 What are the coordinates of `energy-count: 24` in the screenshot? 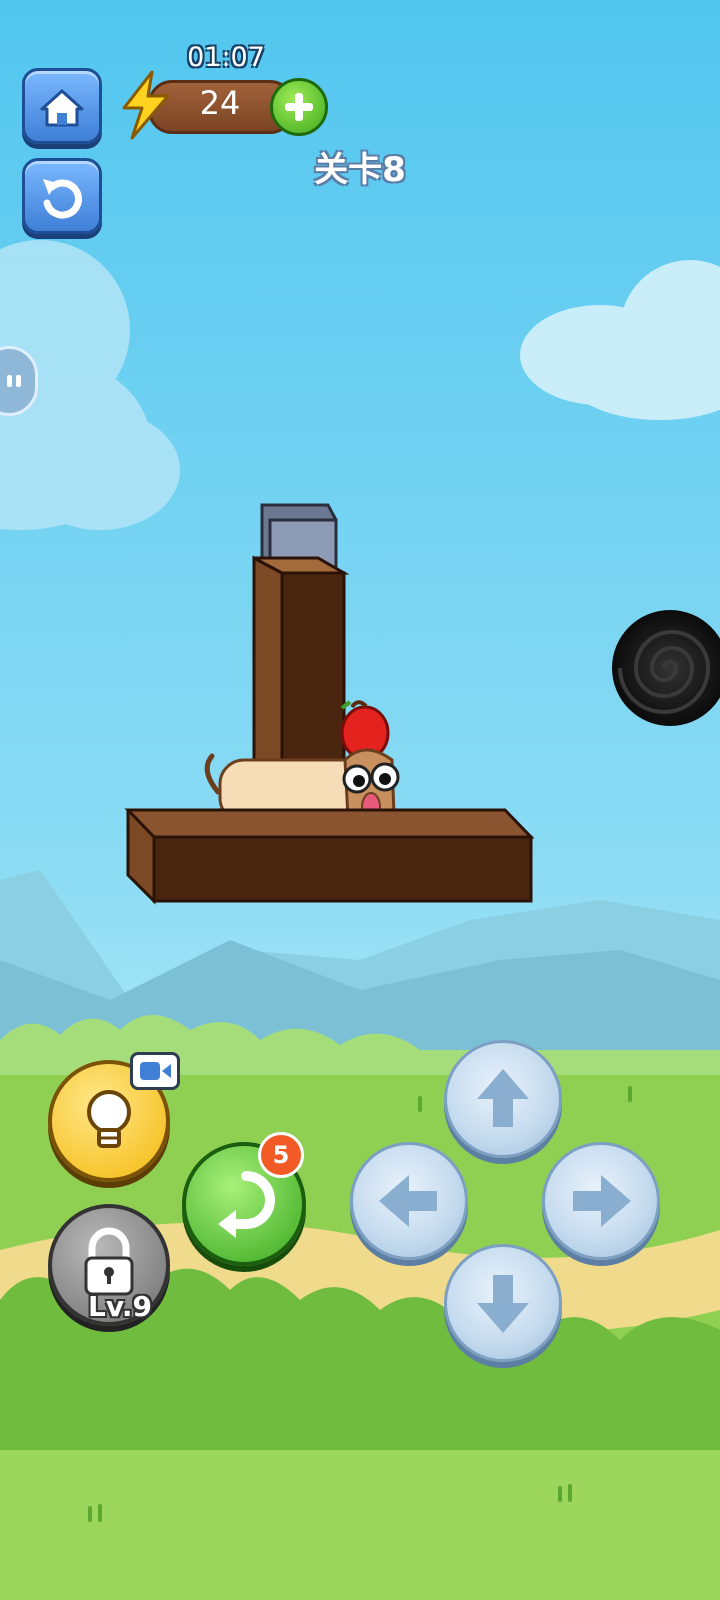 It's located at (220, 103).